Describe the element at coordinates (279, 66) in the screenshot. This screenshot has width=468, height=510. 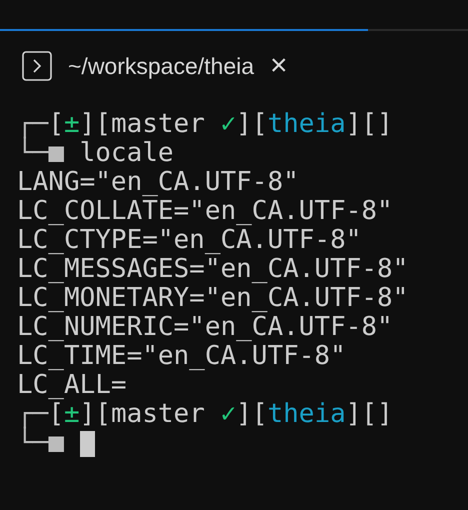
I see `close-button: ×` at that location.